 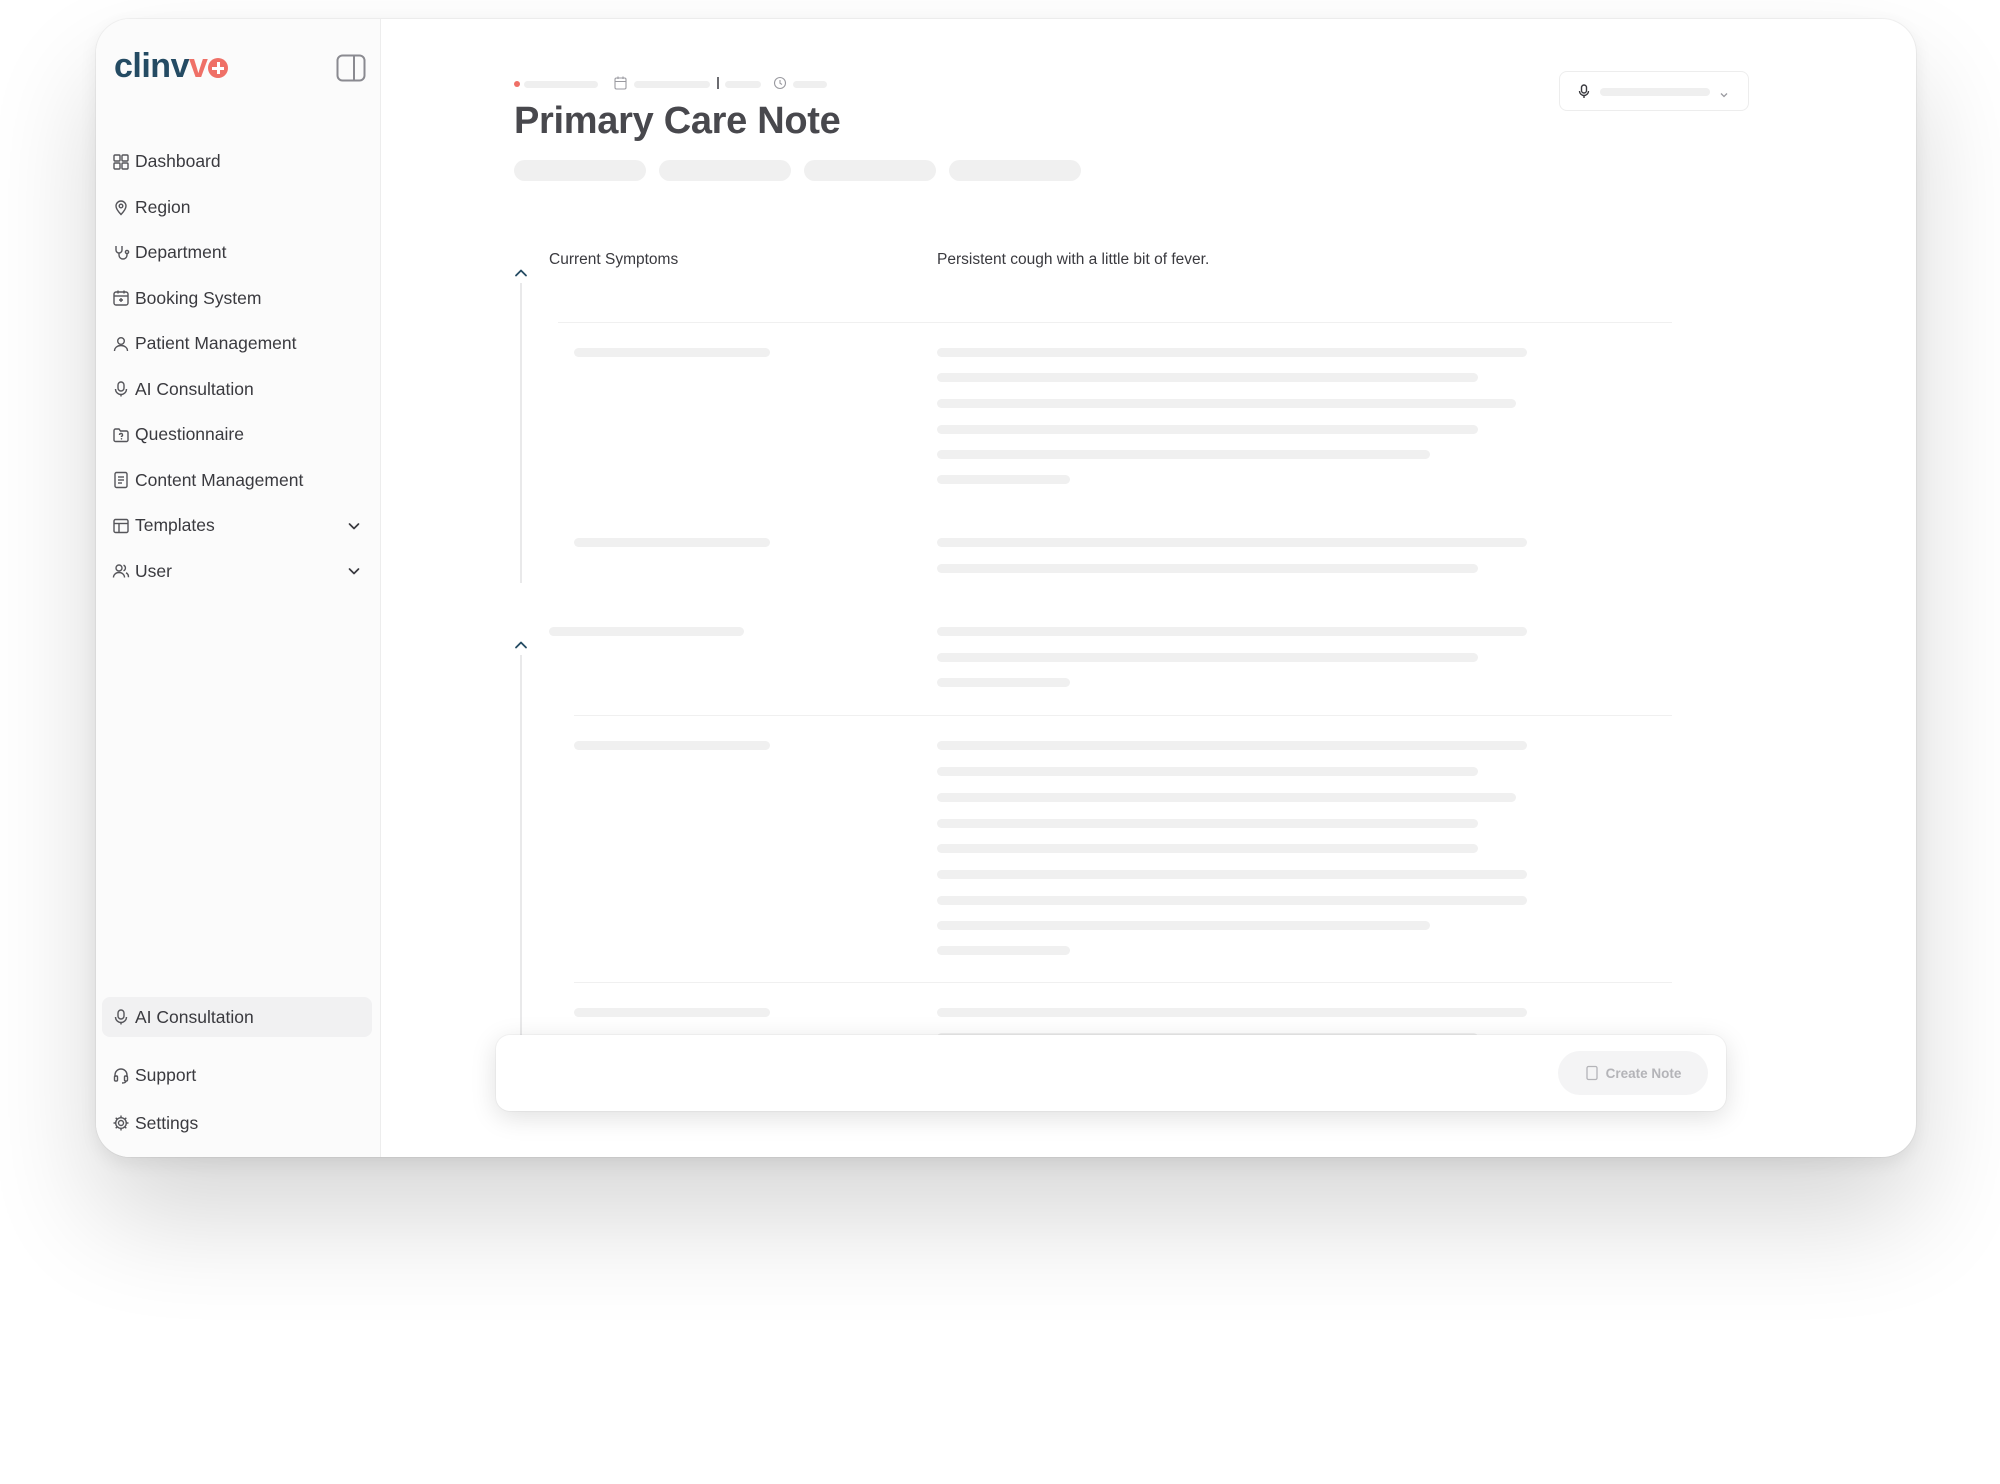 What do you see at coordinates (167, 1122) in the screenshot?
I see `sidebar-item-label: Settings` at bounding box center [167, 1122].